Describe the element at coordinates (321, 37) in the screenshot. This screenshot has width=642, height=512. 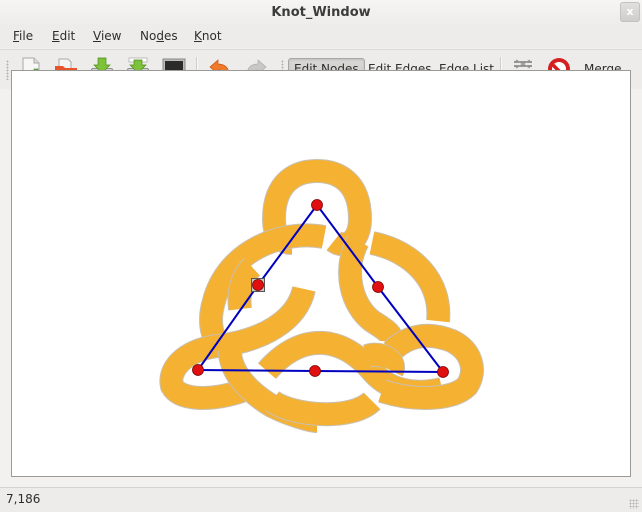
I see `menu-bar: File Edit View Nodes Knot` at that location.